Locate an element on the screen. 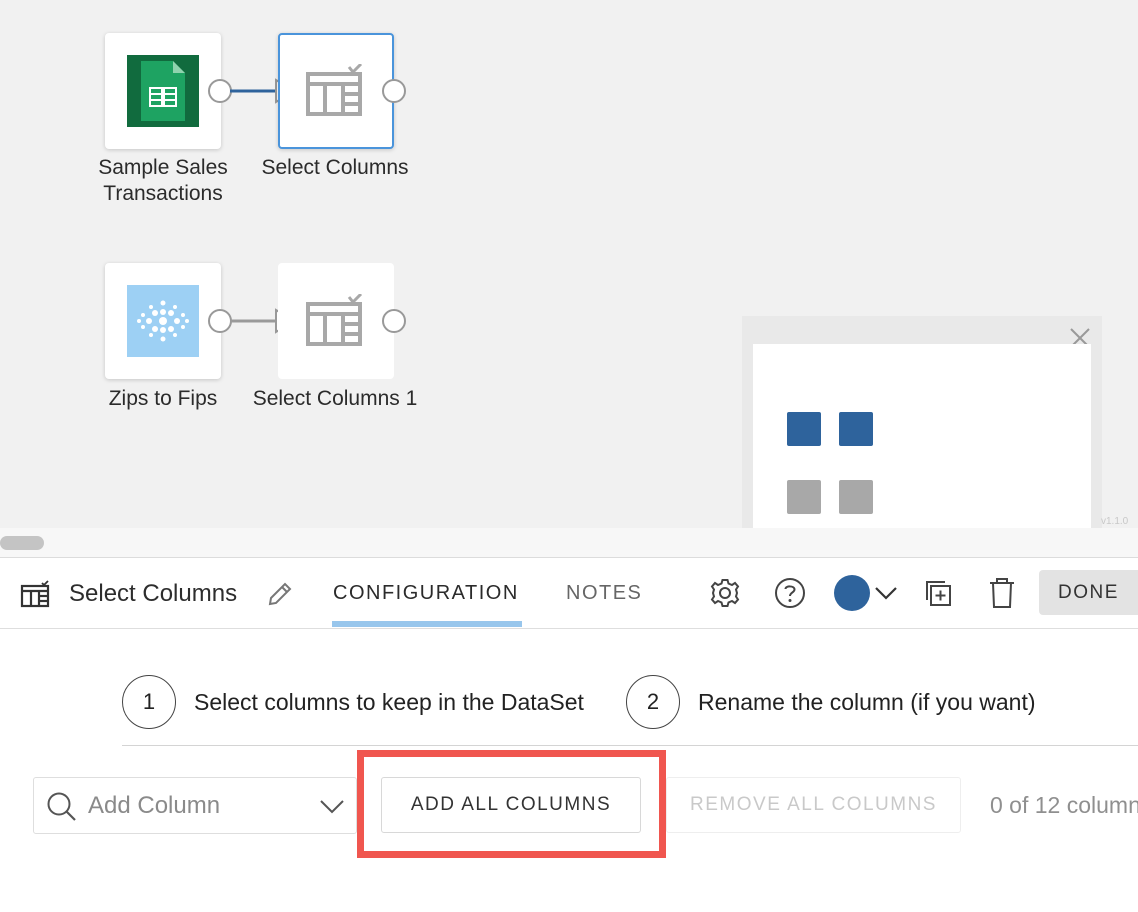 This screenshot has height=912, width=1138. google-sheets-icon is located at coordinates (163, 91).